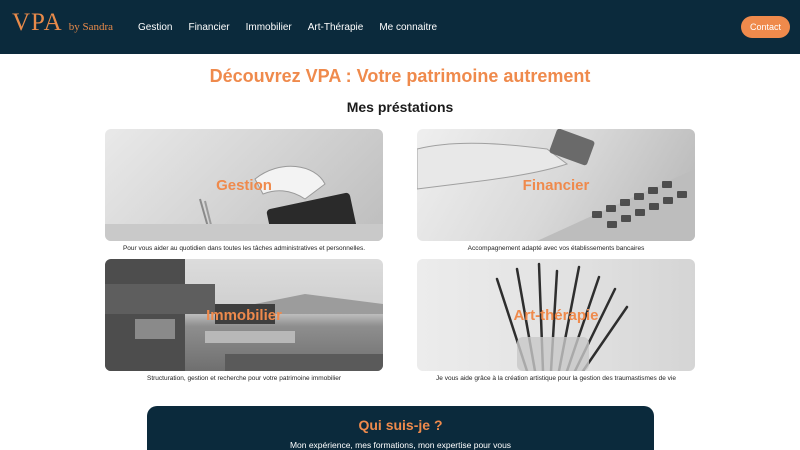  I want to click on financier-image: Financier, so click(556, 185).